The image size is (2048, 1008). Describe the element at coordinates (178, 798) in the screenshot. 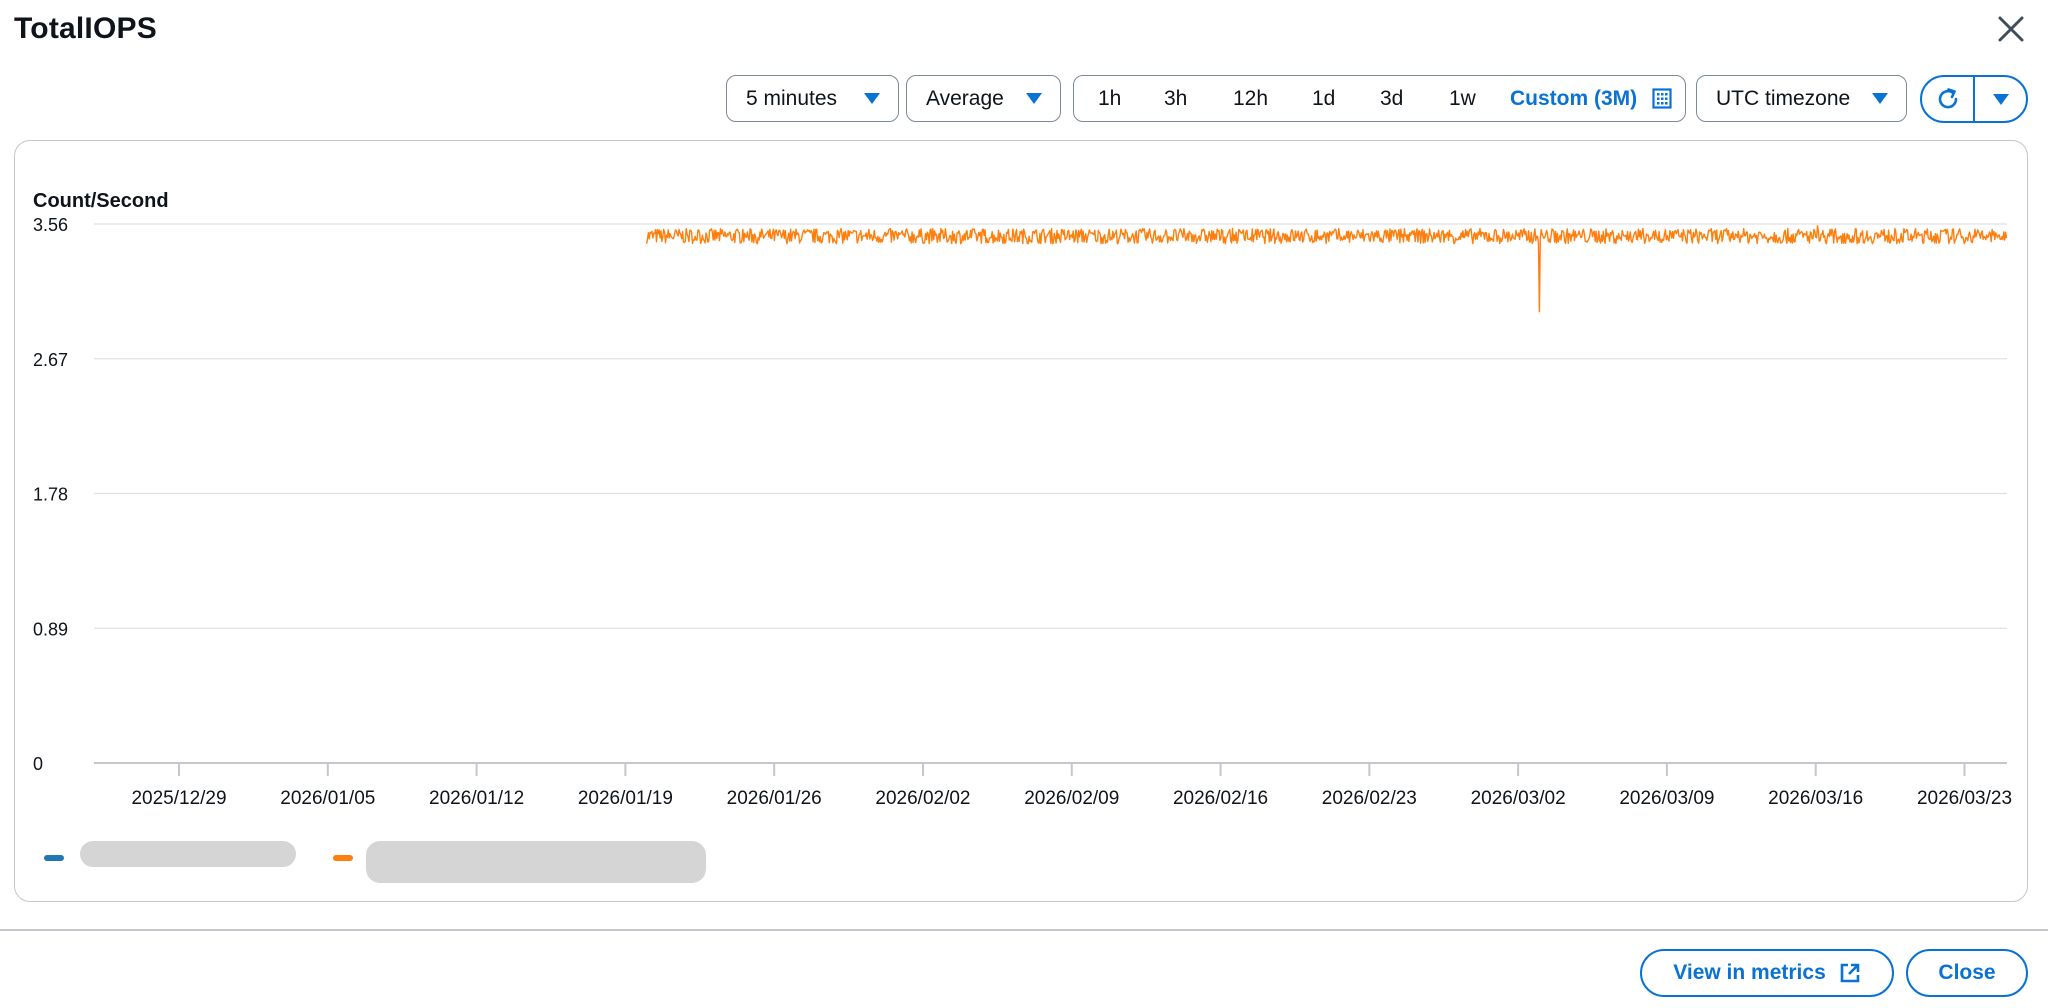

I see `x-tick-label: 2025/12/29` at that location.